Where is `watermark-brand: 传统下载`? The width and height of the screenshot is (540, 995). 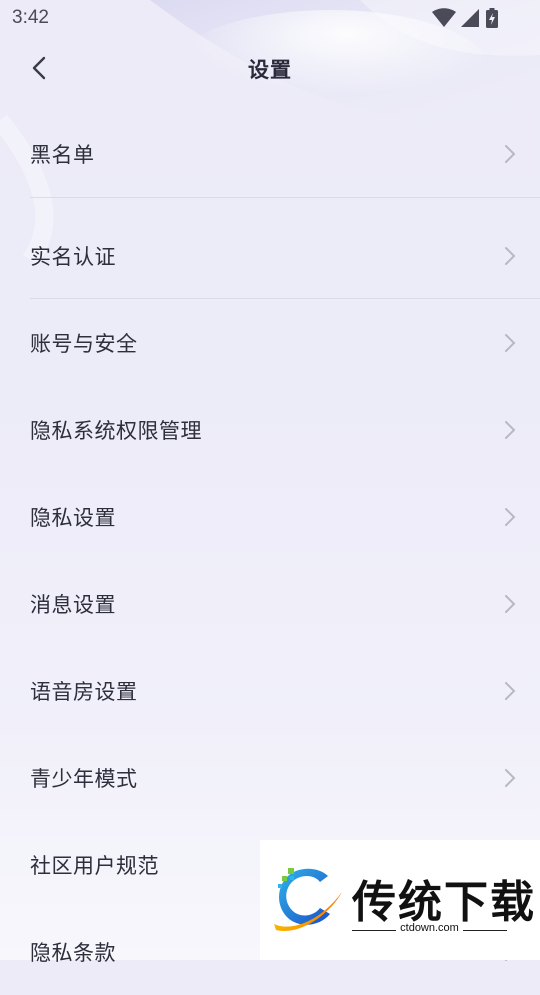
watermark-brand: 传统下载 is located at coordinates (444, 902).